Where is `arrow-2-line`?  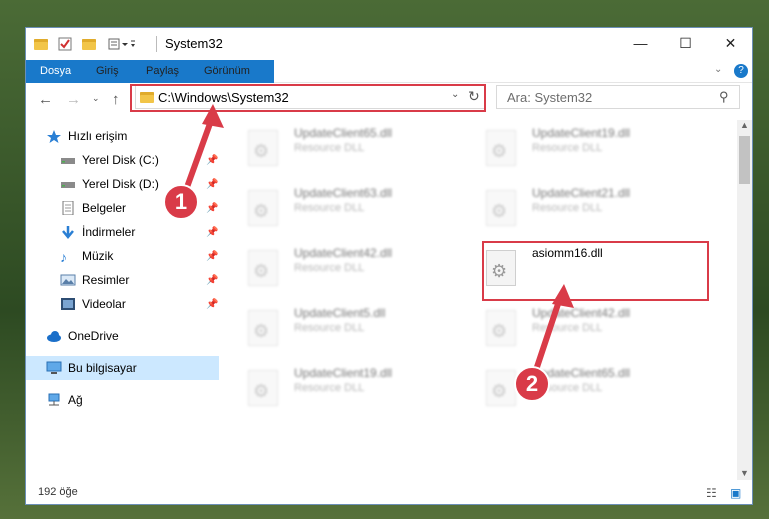 arrow-2-line is located at coordinates (548, 334).